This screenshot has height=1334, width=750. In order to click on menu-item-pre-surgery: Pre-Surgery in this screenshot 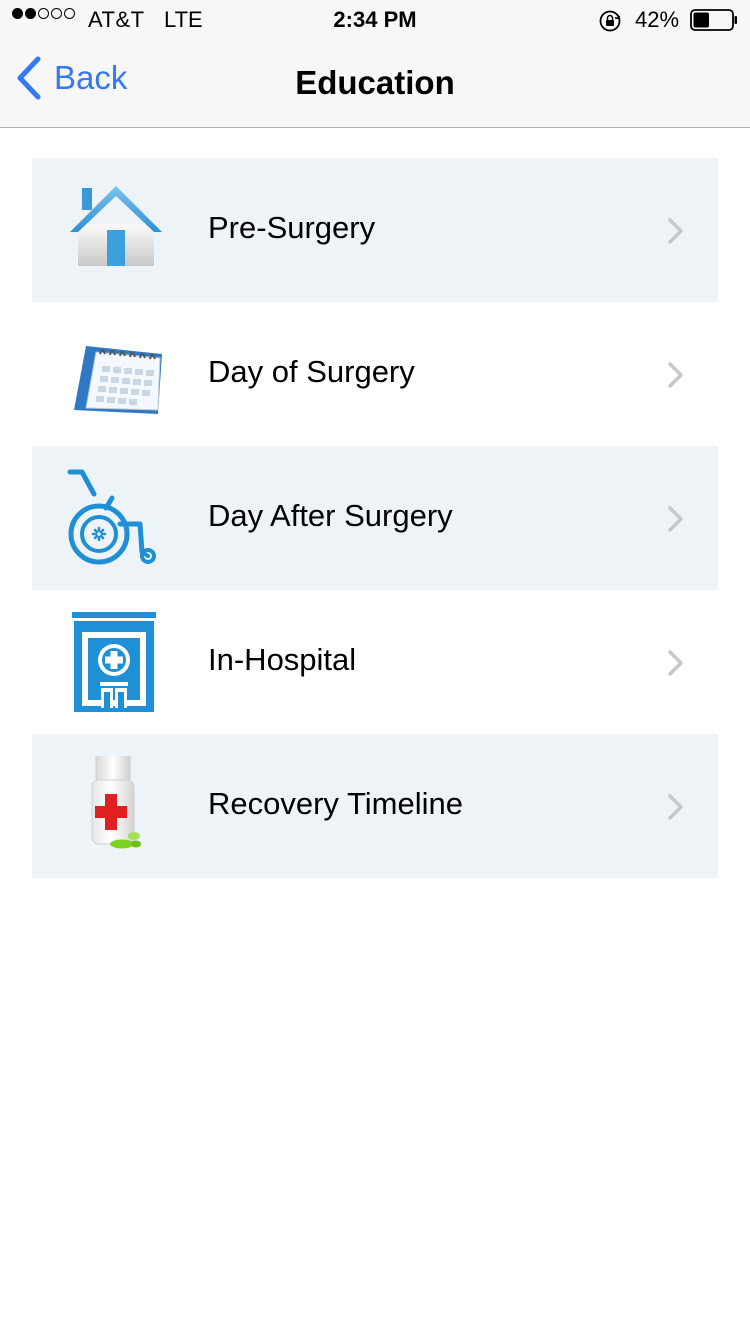, I will do `click(375, 230)`.